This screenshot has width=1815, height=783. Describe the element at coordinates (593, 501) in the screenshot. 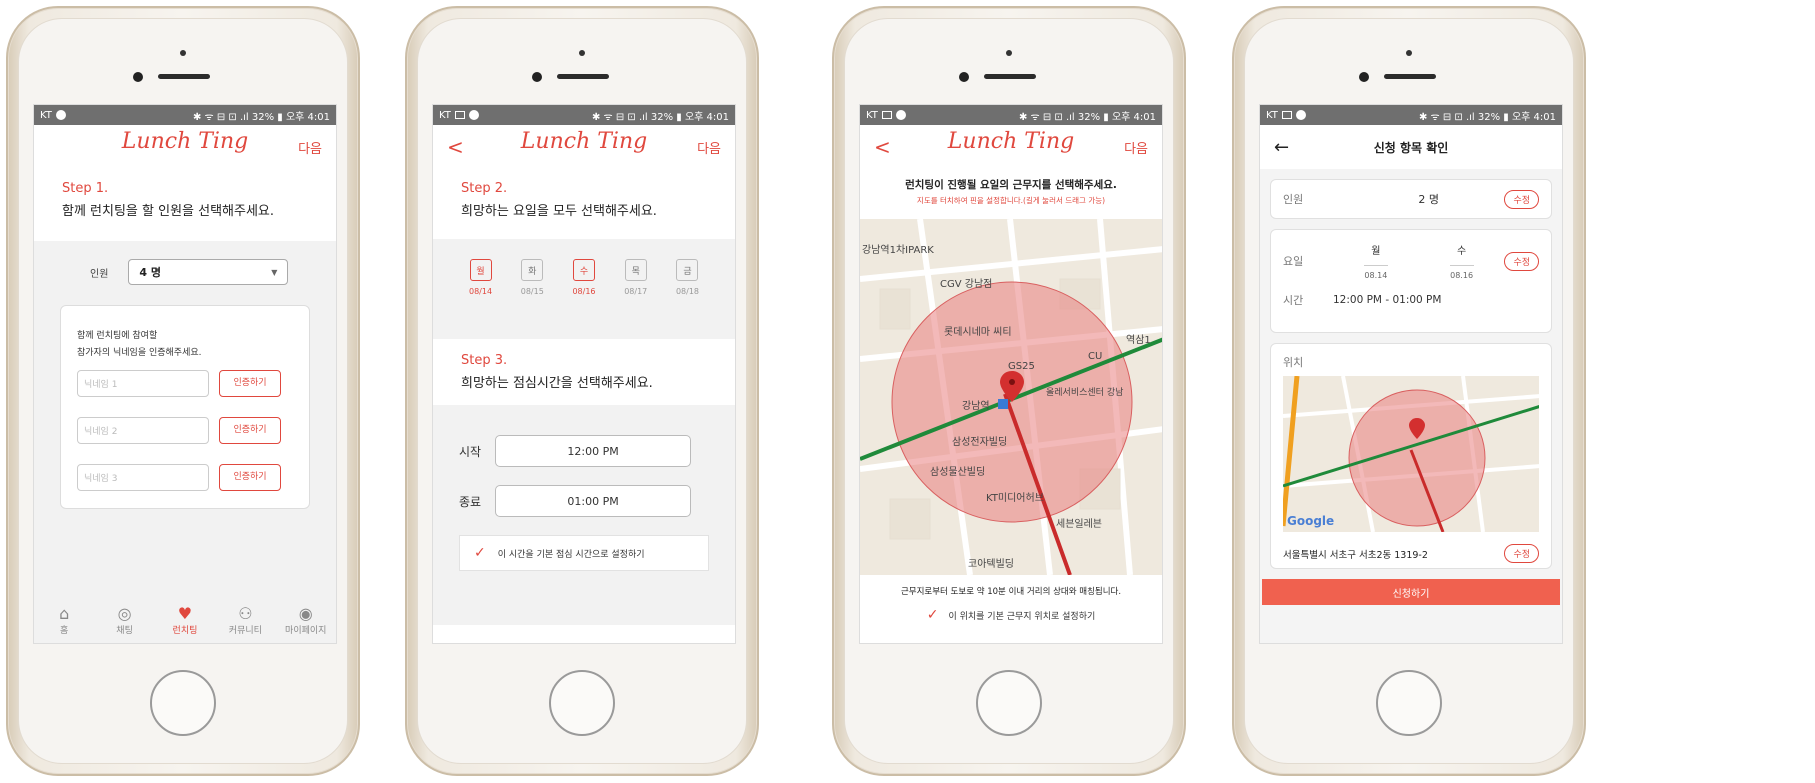

I see `end-time-field: 01:00 PM` at that location.